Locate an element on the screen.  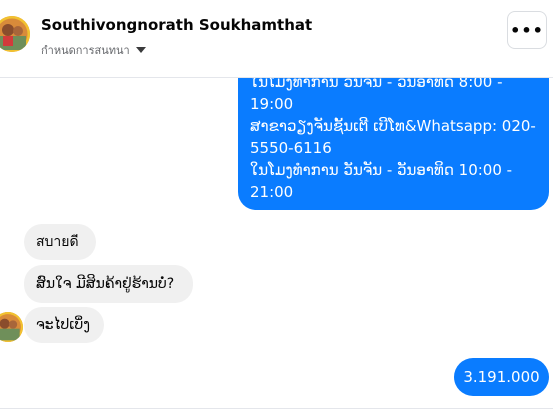
ellipsis-icon: ••• is located at coordinates (527, 30).